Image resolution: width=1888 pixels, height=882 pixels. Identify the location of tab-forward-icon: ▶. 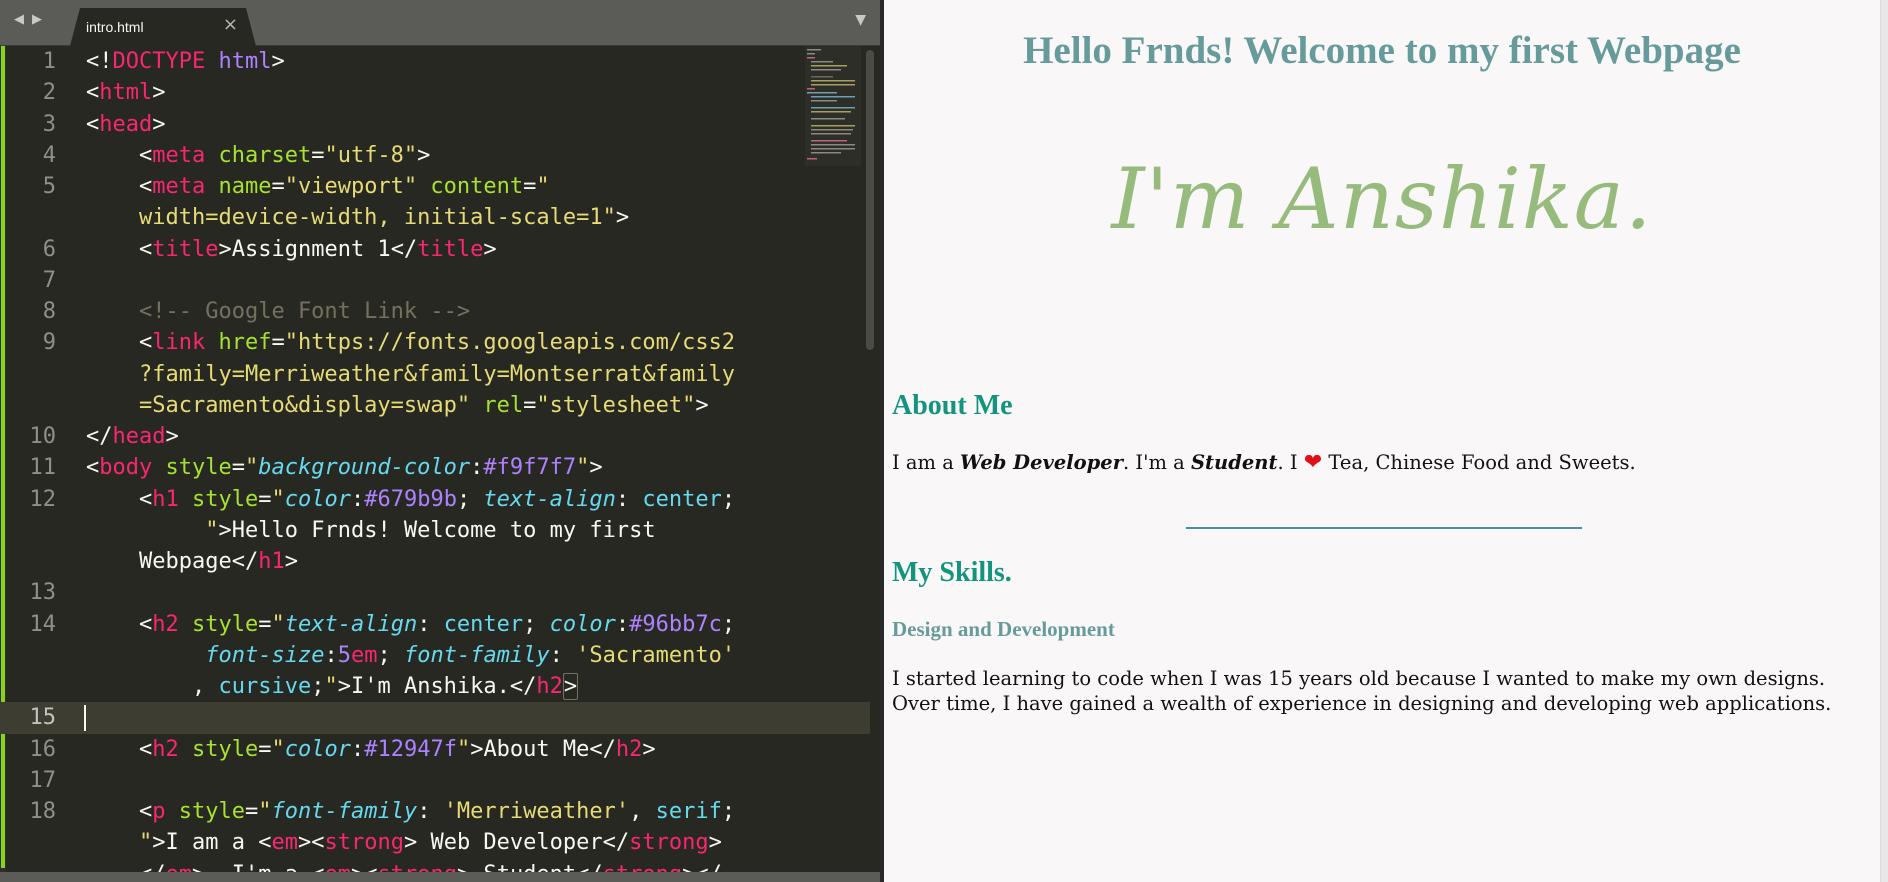
(37, 19).